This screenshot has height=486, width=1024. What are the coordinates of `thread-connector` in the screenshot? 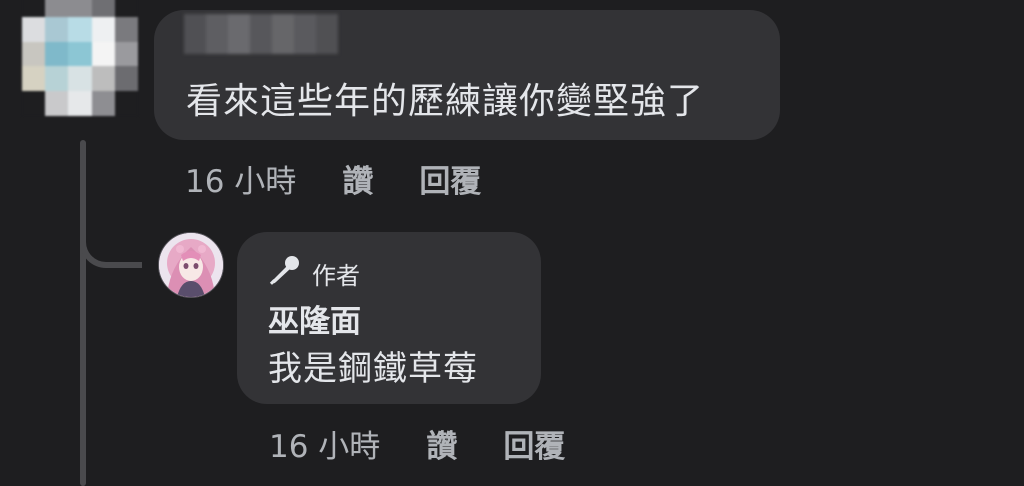 It's located at (83, 313).